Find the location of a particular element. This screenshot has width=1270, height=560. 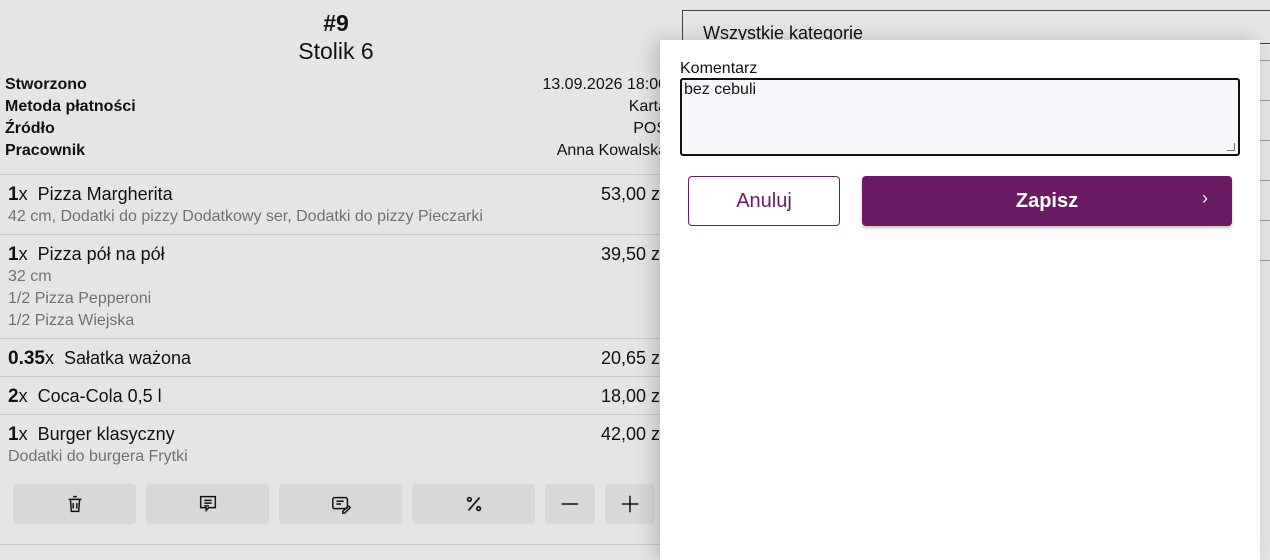

decrease-qty-button is located at coordinates (570, 504).